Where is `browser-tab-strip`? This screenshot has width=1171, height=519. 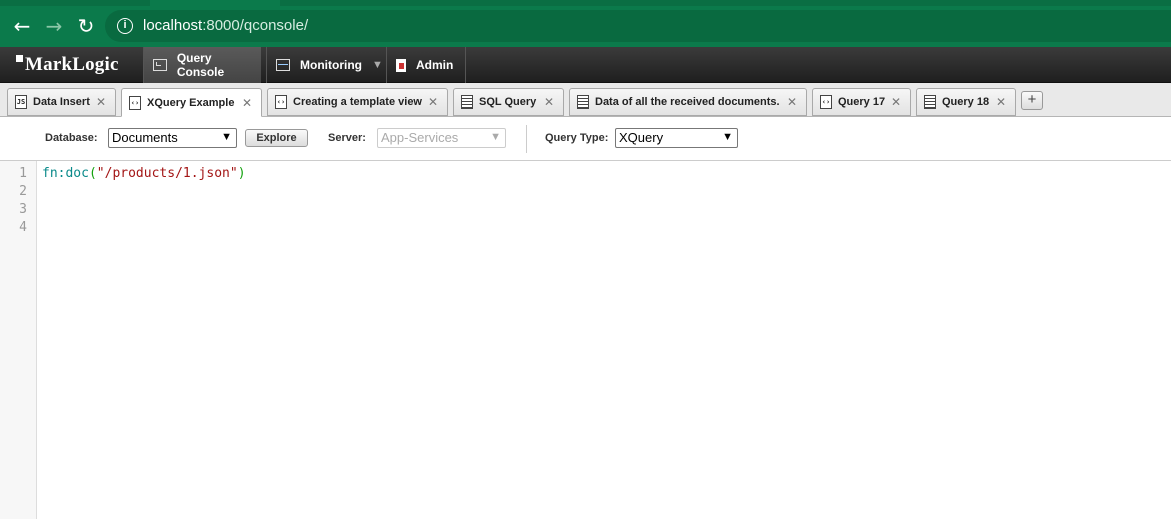
browser-tab-strip is located at coordinates (585, 3).